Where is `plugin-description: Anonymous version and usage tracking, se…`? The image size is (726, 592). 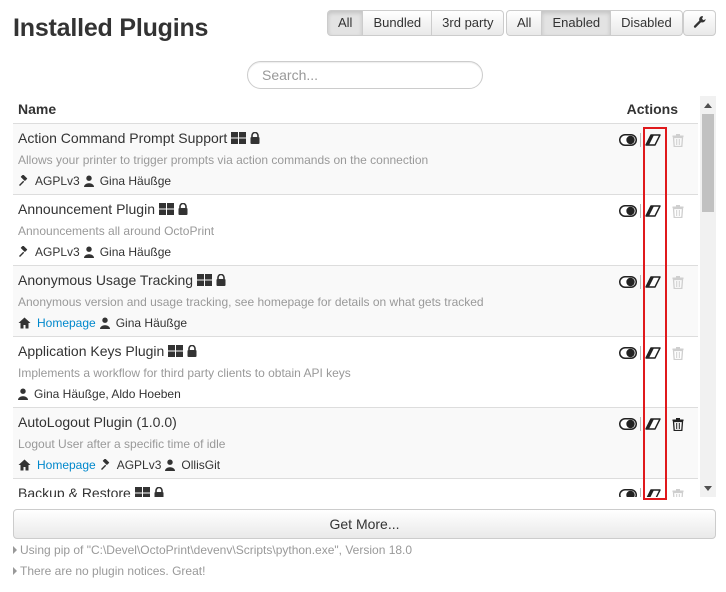 plugin-description: Anonymous version and usage tracking, se… is located at coordinates (251, 302).